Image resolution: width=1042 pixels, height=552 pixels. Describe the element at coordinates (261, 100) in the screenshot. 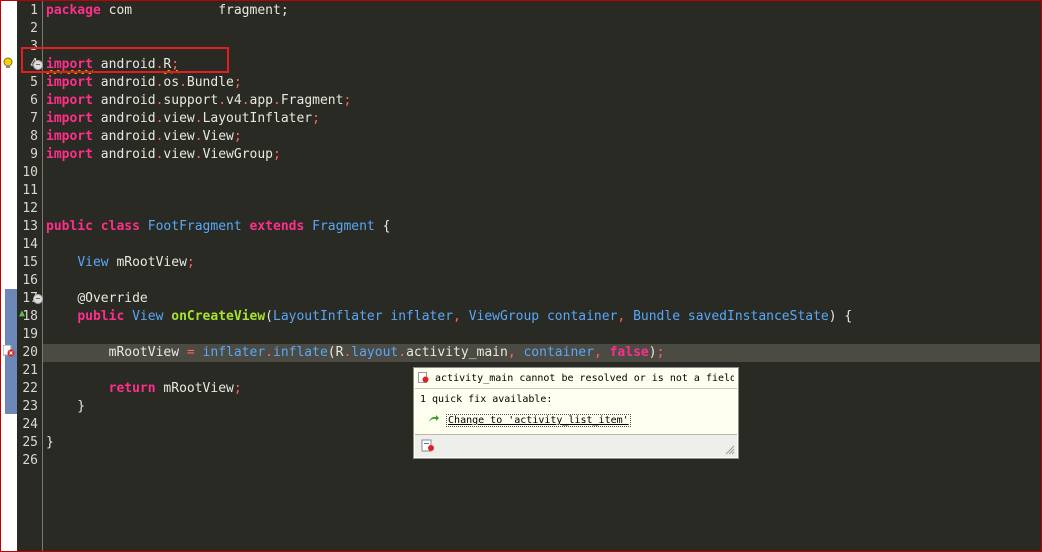

I see `code-token: app` at that location.